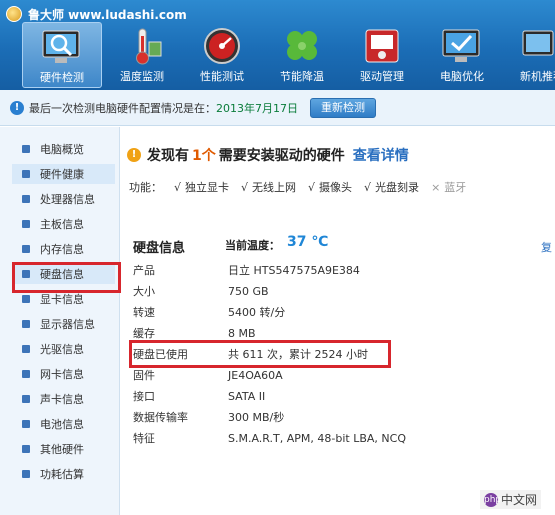 This screenshot has width=555, height=515. Describe the element at coordinates (546, 247) in the screenshot. I see `copy-link: 复` at that location.